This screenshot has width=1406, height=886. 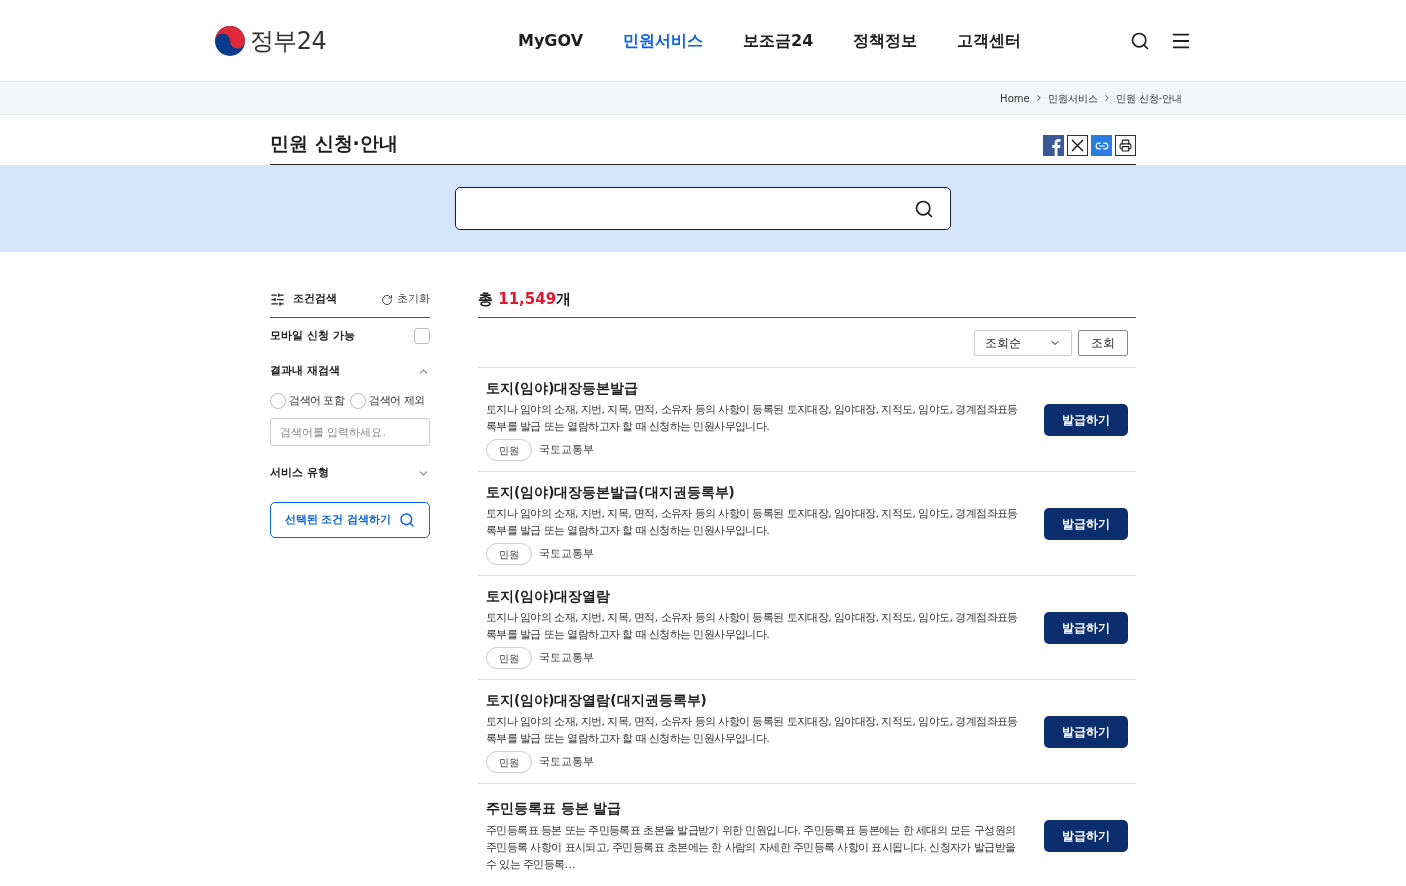 I want to click on service-title: 주민등록표 등본 발급, so click(x=757, y=808).